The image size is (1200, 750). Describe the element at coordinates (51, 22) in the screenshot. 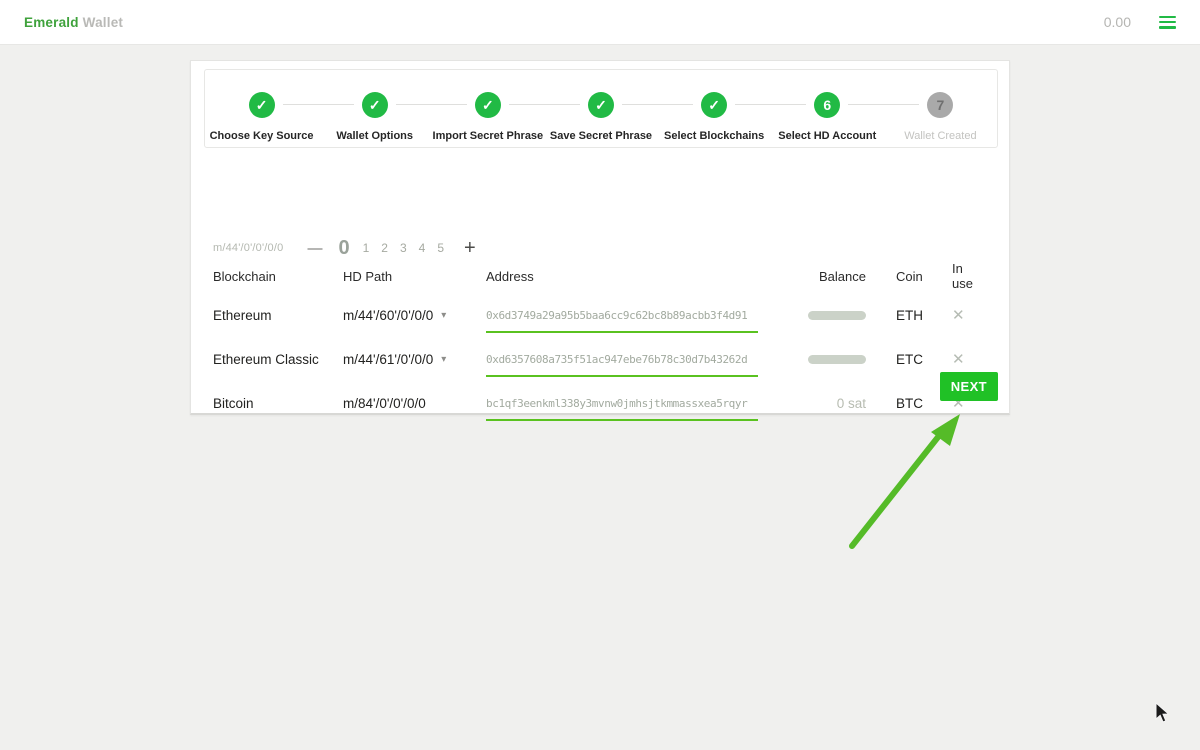

I see `brand-primary: Emerald` at that location.